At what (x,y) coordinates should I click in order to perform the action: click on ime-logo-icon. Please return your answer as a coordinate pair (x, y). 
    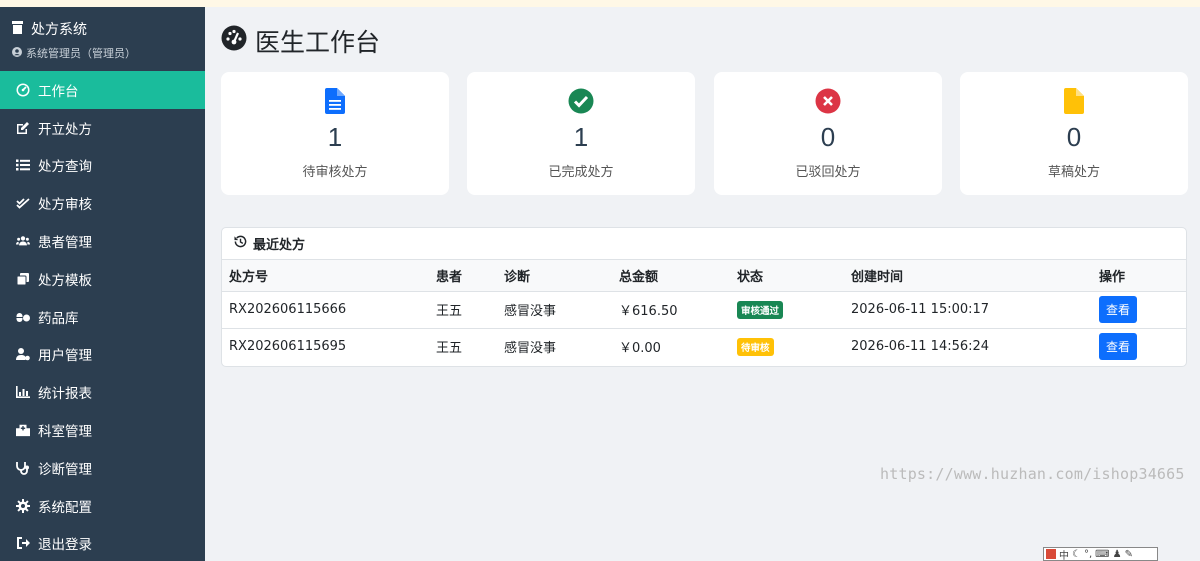
    Looking at the image, I should click on (1051, 554).